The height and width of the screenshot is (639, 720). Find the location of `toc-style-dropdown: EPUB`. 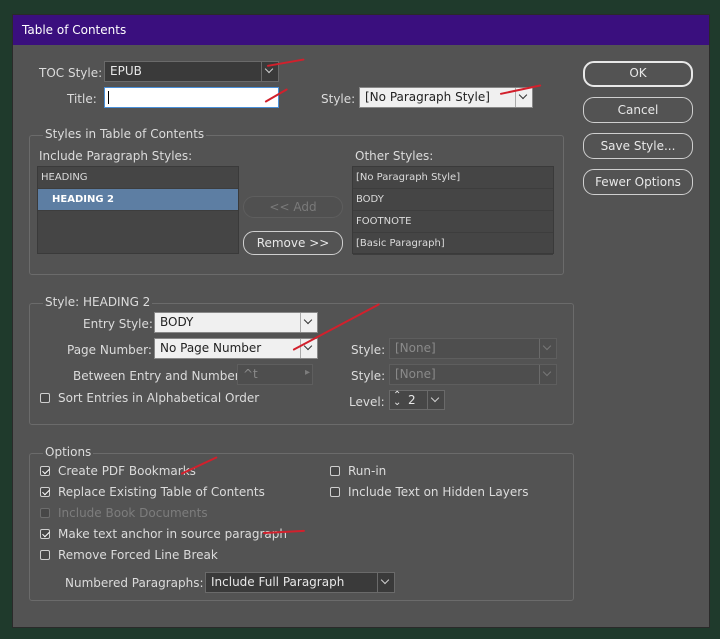

toc-style-dropdown: EPUB is located at coordinates (191, 71).